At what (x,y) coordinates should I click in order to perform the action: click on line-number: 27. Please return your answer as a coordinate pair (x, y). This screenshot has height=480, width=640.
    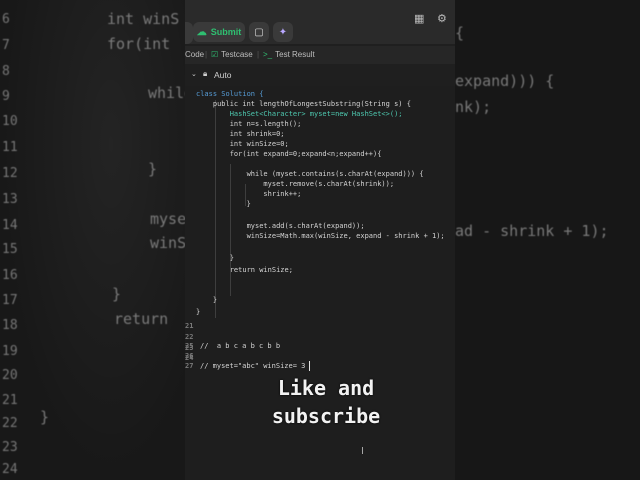
    Looking at the image, I should click on (189, 366).